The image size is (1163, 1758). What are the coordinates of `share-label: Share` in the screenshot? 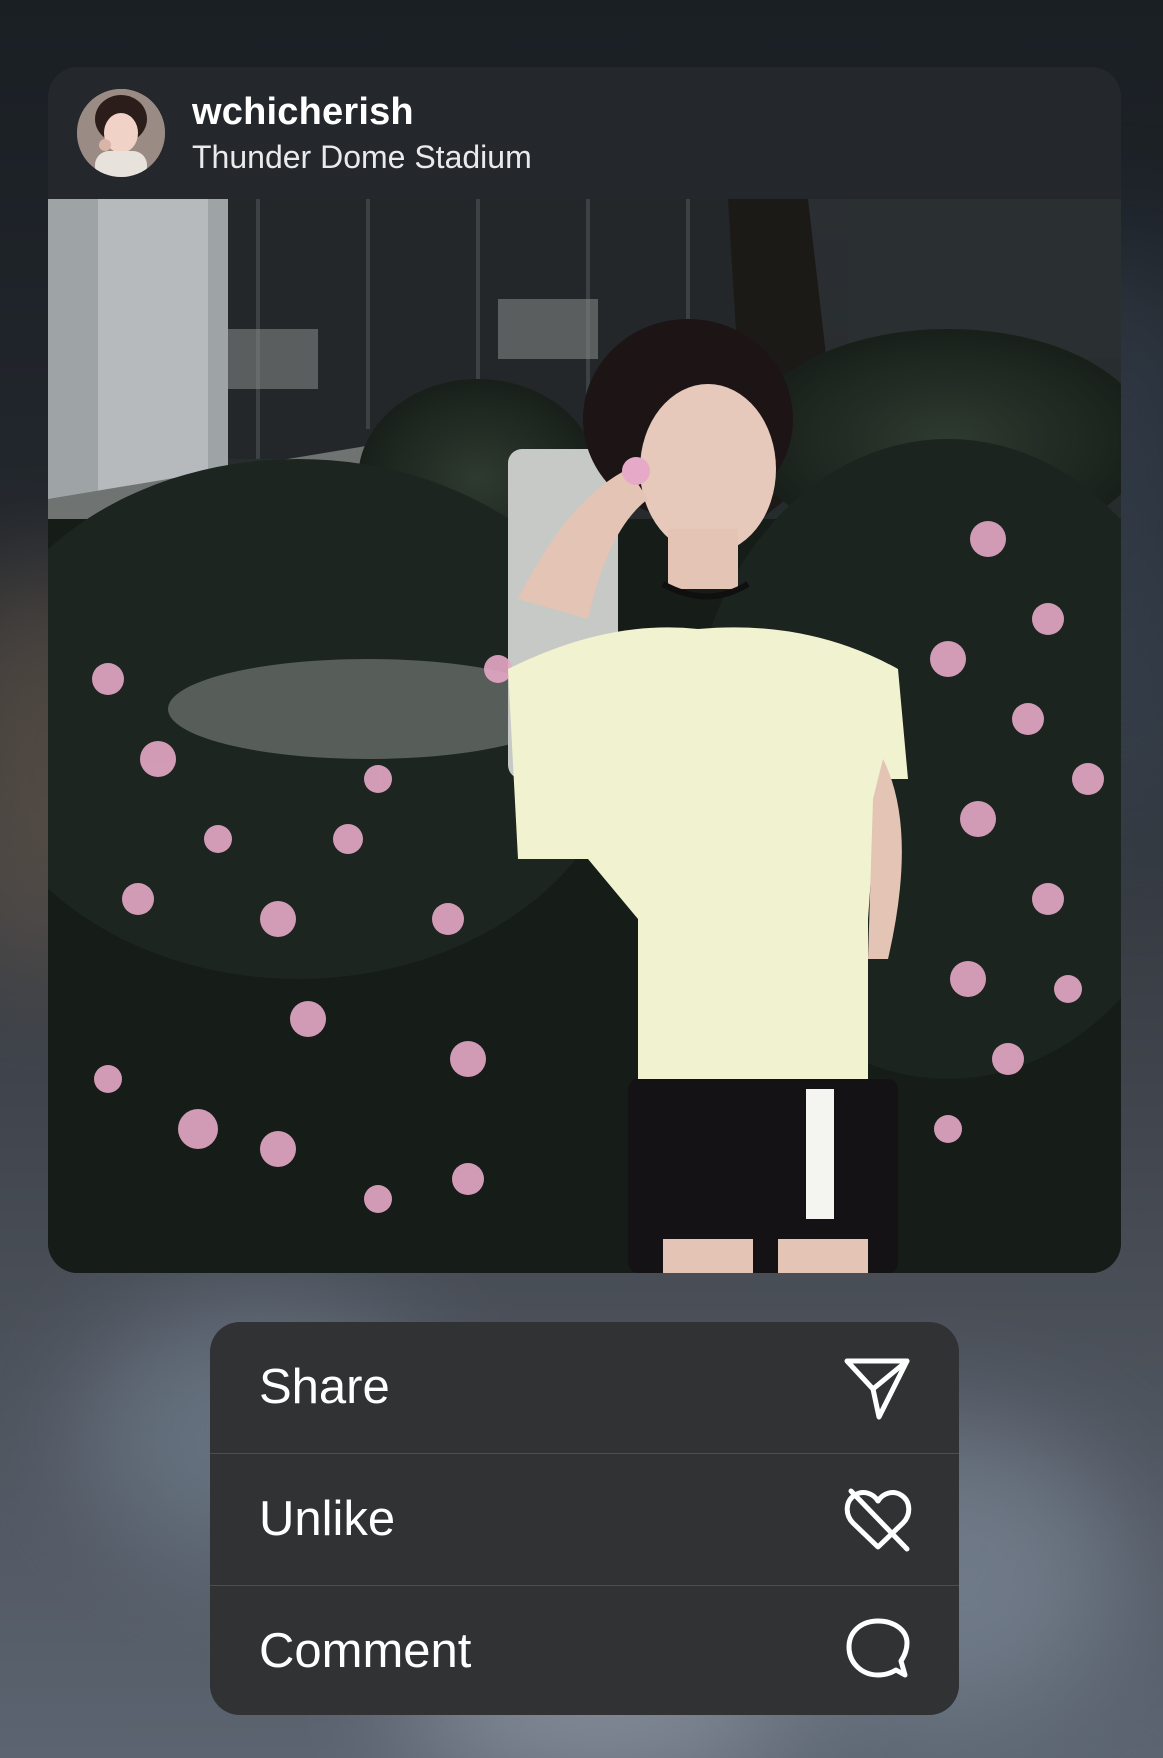 It's located at (324, 1387).